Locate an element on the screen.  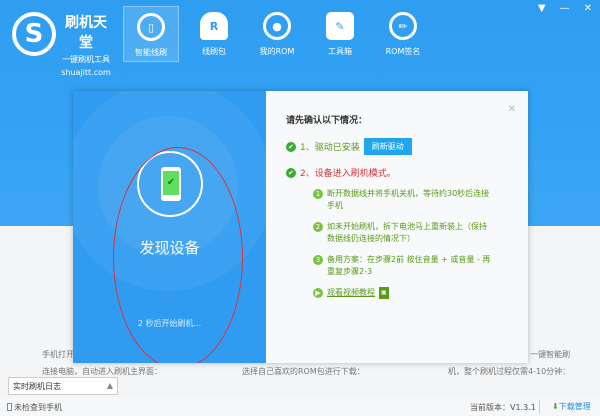
brand: 刷机天堂 一键刷机工具 shuajitt.com is located at coordinates (86, 44).